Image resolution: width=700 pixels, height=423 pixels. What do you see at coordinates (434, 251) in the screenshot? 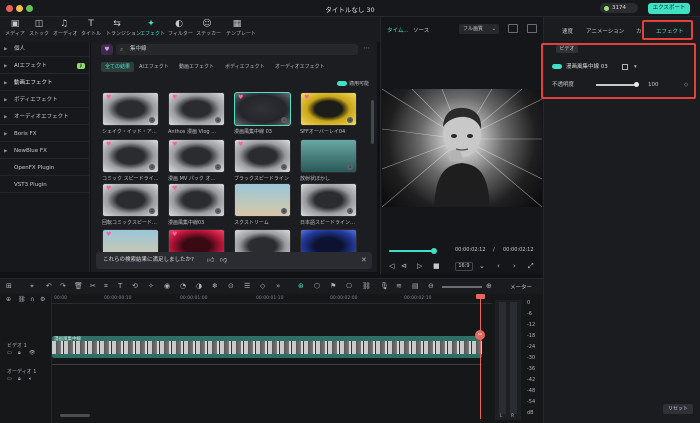
I see `progress-handle` at bounding box center [434, 251].